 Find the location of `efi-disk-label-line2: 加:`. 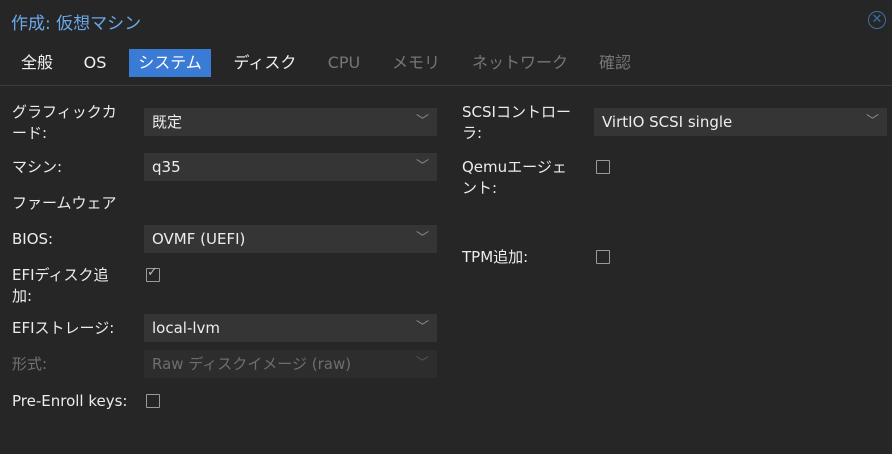

efi-disk-label-line2: 加: is located at coordinates (22, 296).